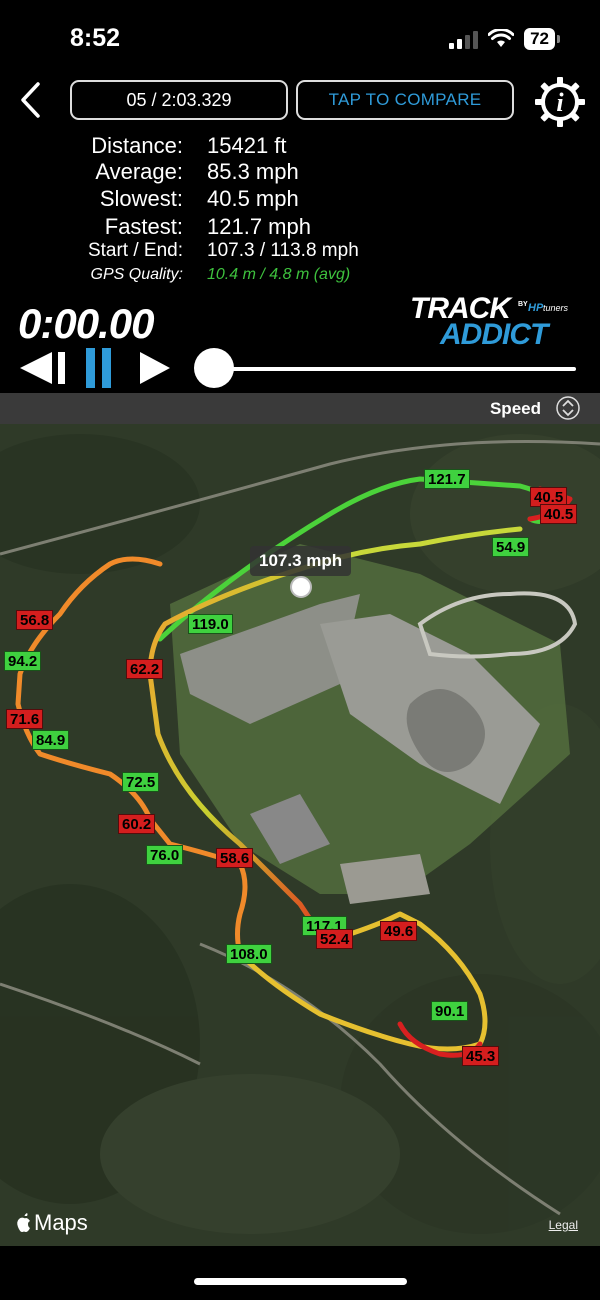 This screenshot has height=1300, width=600. What do you see at coordinates (179, 100) in the screenshot?
I see `lap-select-button: 05 / 2:03.329` at bounding box center [179, 100].